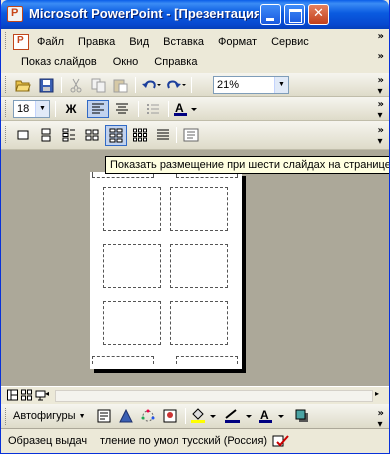  I want to click on three-slides-icon, so click(69, 135).